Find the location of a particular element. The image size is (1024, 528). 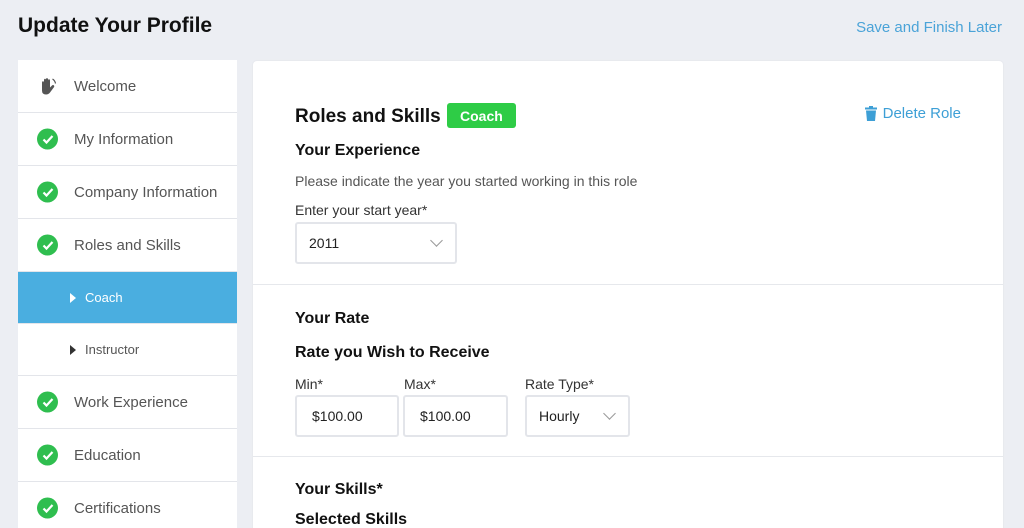

rate-type-select: Hourly is located at coordinates (577, 416).